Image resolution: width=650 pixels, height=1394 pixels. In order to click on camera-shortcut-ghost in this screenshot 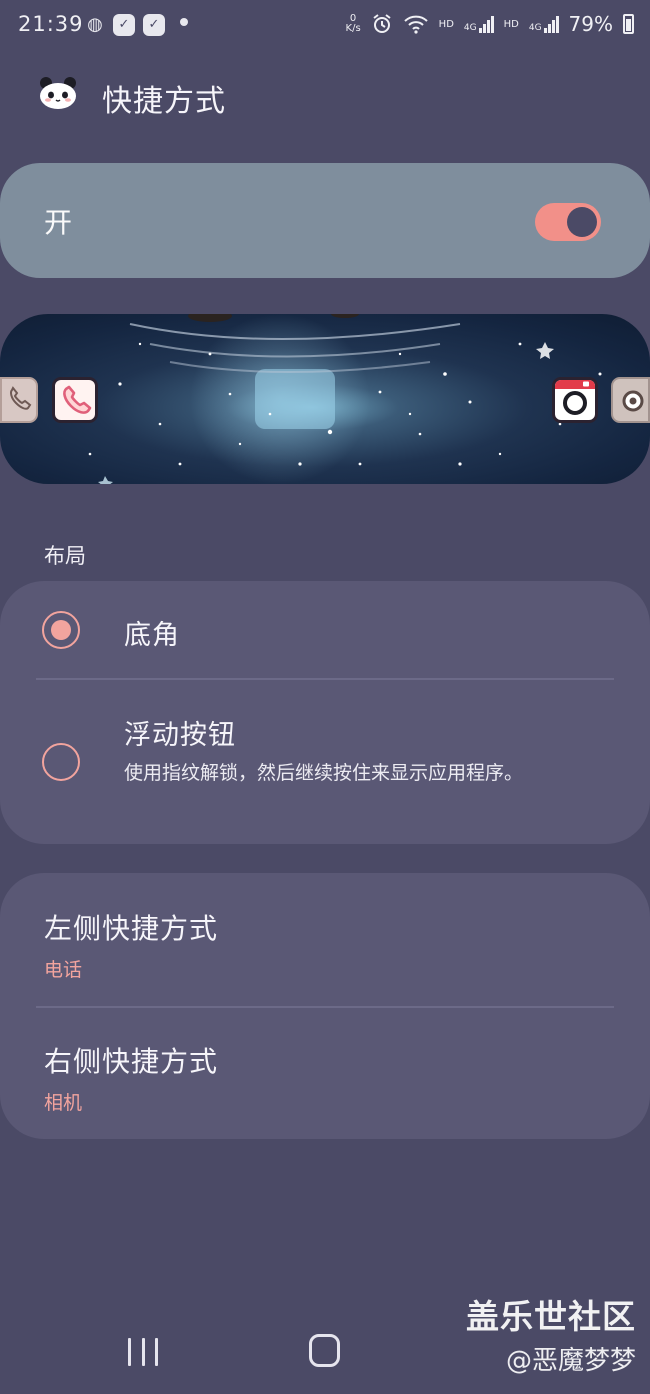, I will do `click(630, 400)`.